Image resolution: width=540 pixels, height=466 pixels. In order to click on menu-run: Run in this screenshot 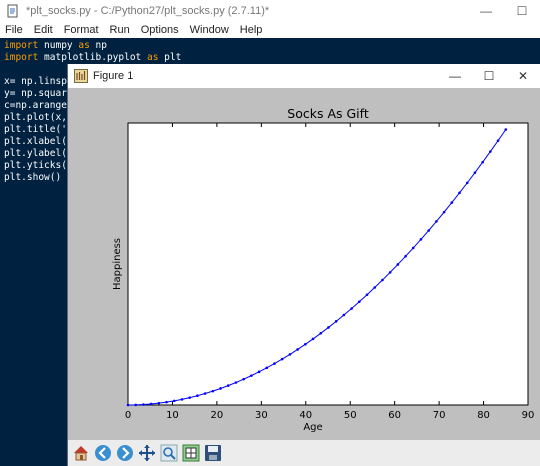, I will do `click(120, 30)`.